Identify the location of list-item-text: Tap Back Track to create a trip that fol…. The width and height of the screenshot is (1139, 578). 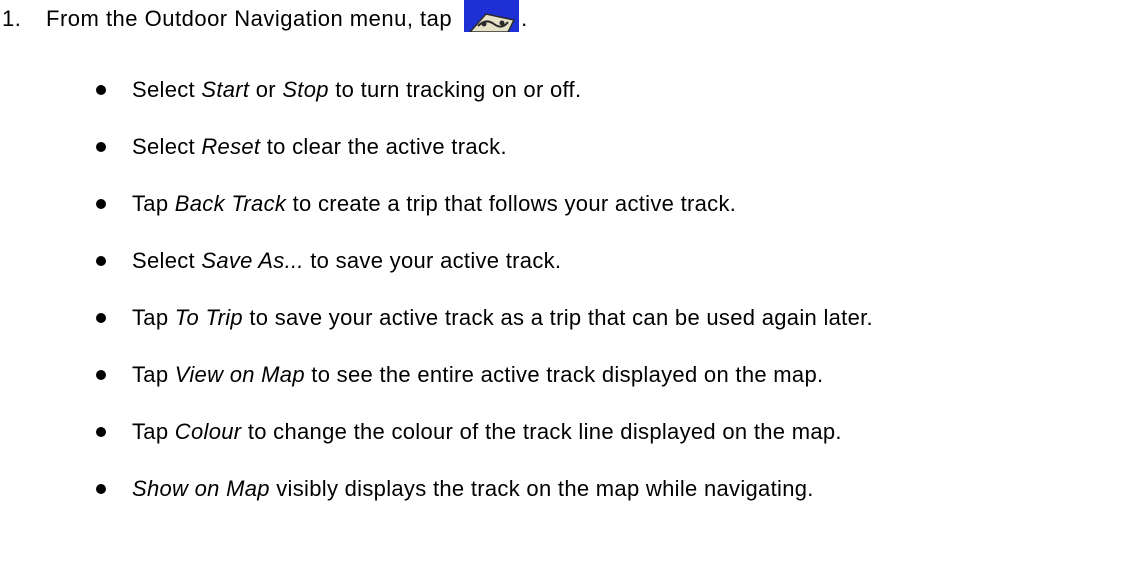
(434, 203).